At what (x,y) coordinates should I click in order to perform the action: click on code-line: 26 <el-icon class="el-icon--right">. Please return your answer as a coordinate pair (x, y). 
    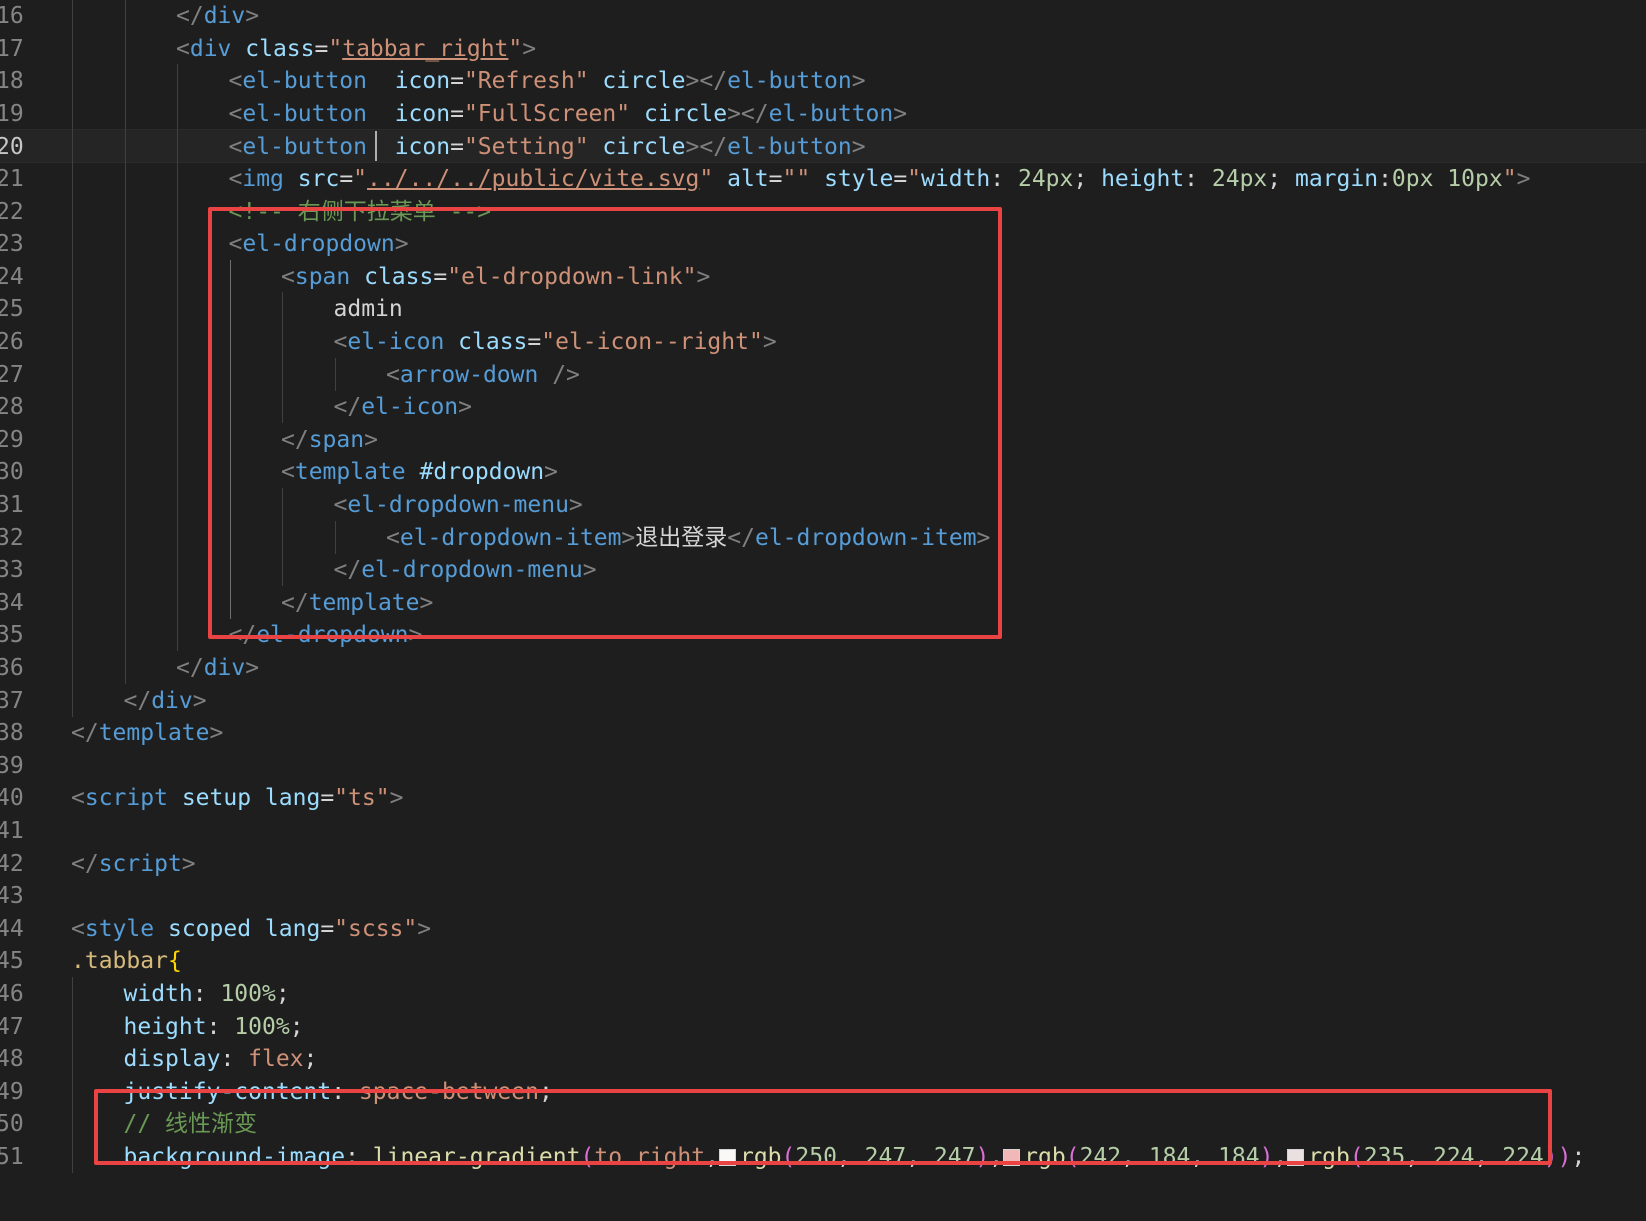
    Looking at the image, I should click on (823, 342).